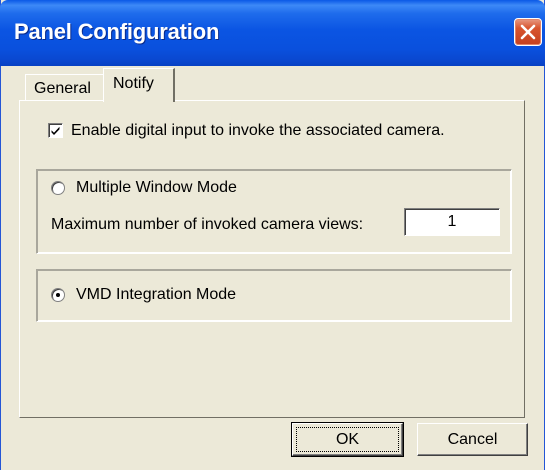  I want to click on cancel-button-label: Cancel, so click(472, 439).